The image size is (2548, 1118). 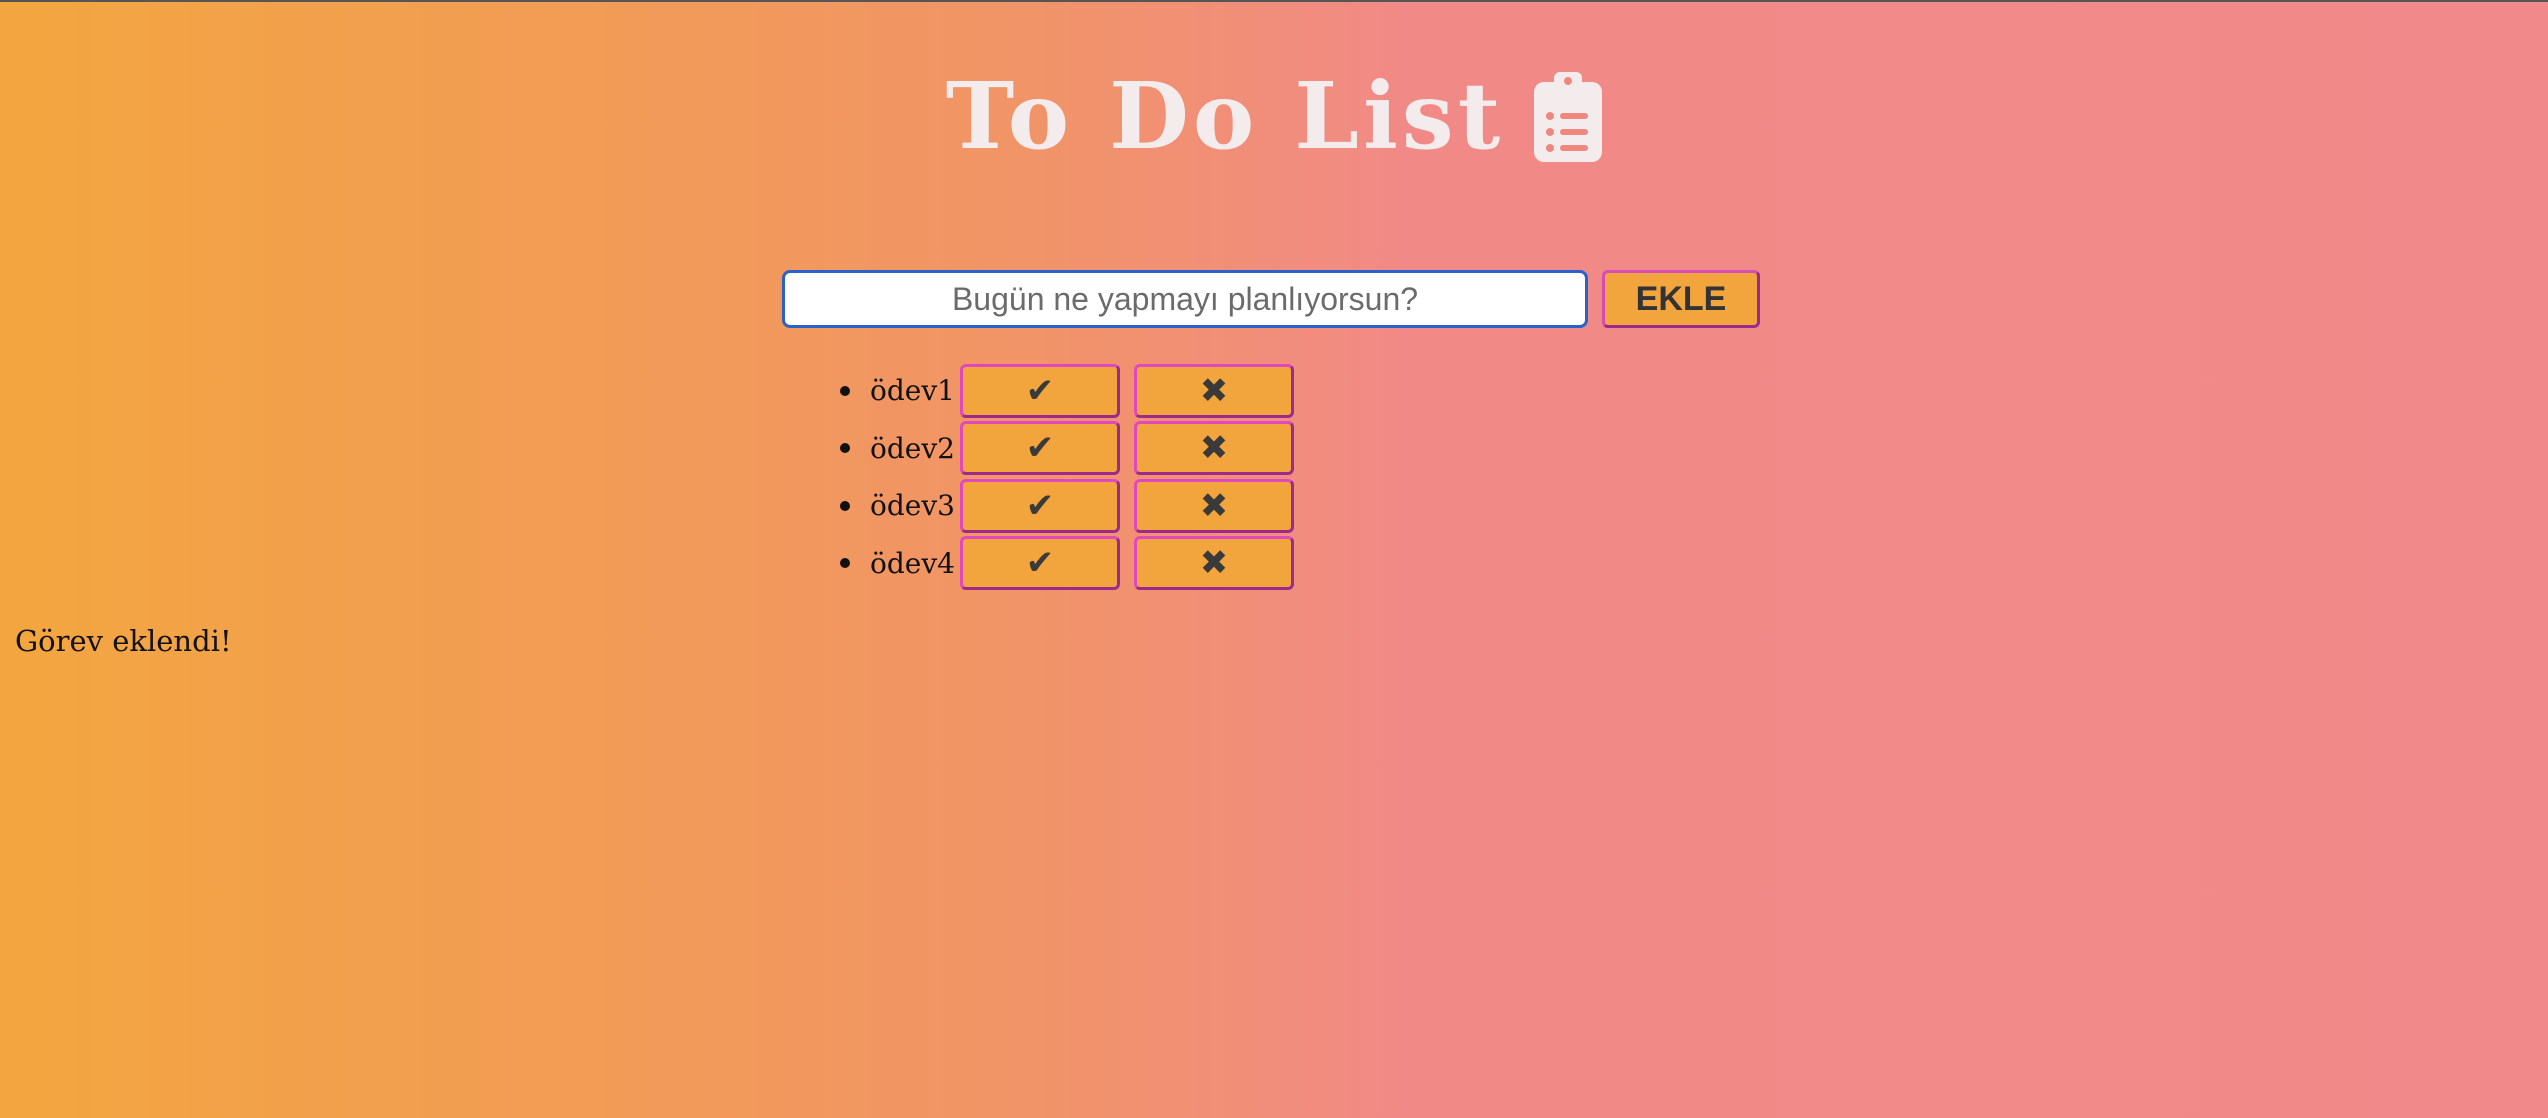 I want to click on task-label: ödev4, so click(x=912, y=563).